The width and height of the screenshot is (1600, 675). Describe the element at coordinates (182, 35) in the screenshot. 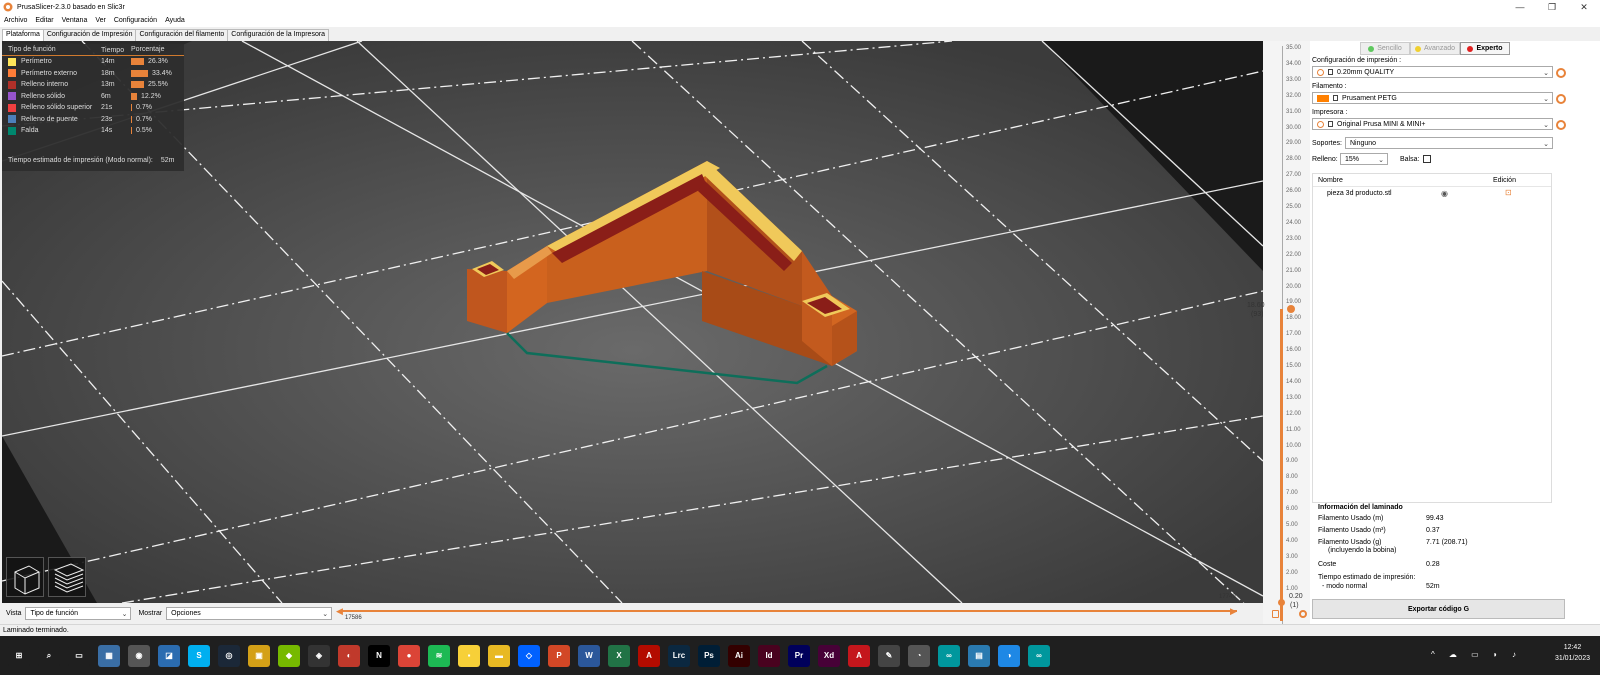

I see `tab-filament-settings: Configuración del filamento` at that location.